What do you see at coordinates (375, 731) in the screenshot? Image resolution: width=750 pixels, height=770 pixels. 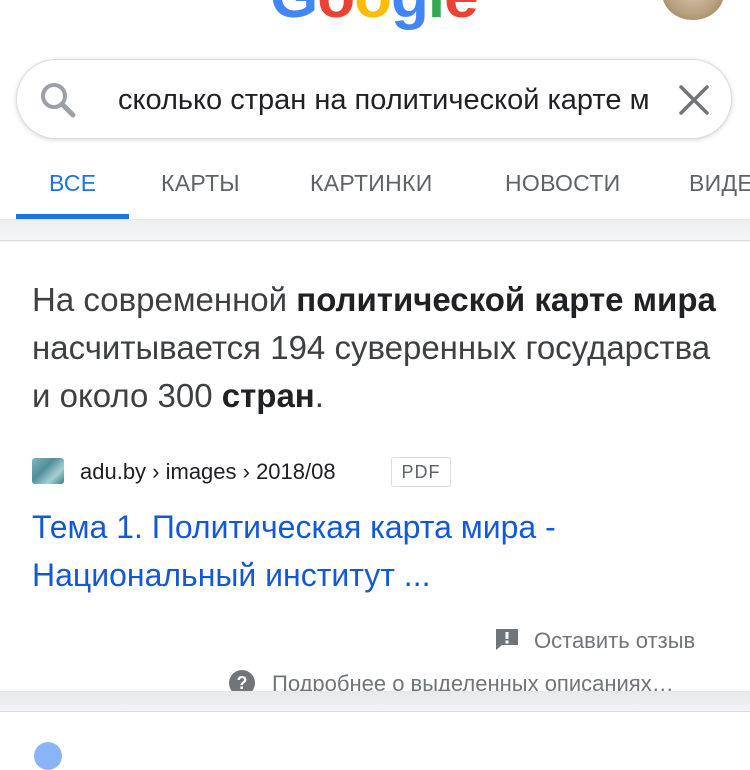 I see `next-result-card` at bounding box center [375, 731].